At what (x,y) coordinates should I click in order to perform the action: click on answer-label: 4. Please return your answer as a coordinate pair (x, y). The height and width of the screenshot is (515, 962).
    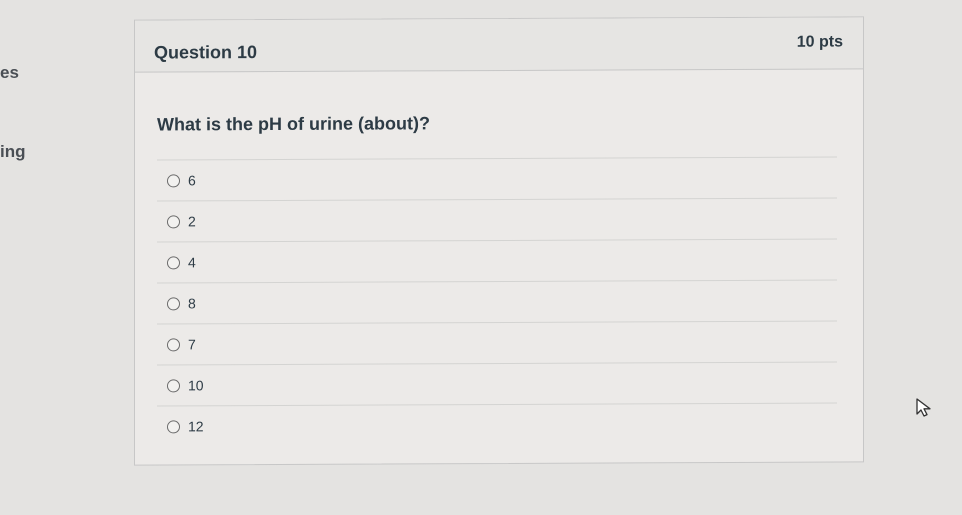
    Looking at the image, I should click on (192, 262).